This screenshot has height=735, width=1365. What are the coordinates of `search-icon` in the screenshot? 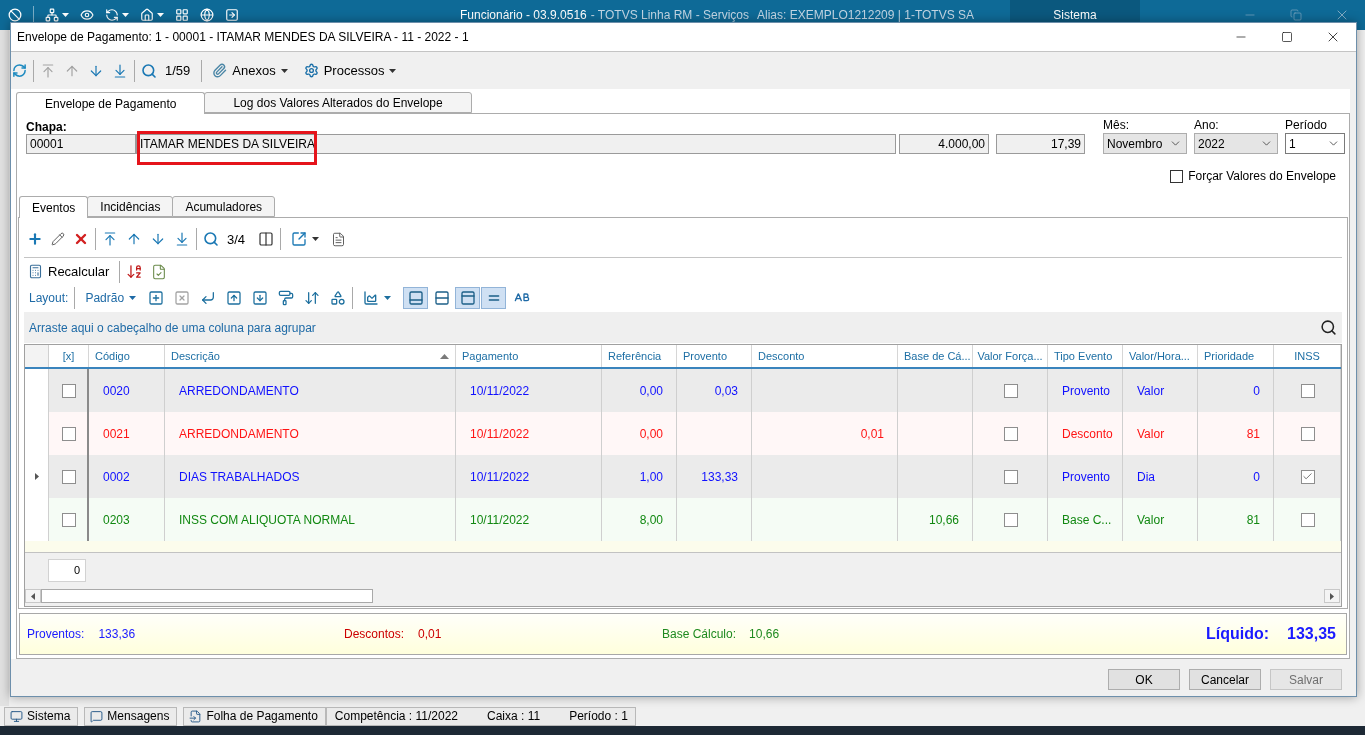 It's located at (1328, 327).